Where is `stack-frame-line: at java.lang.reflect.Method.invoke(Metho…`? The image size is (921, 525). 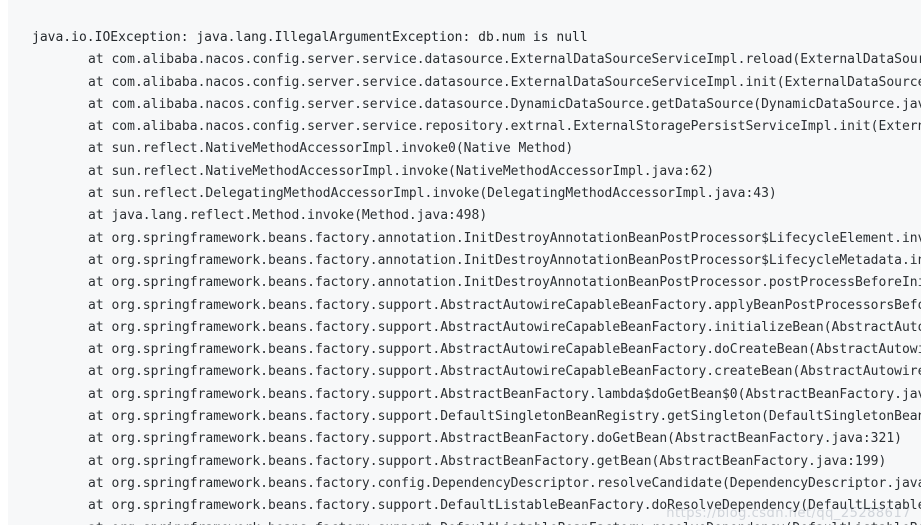
stack-frame-line: at java.lang.reflect.Method.invoke(Metho… is located at coordinates (288, 216).